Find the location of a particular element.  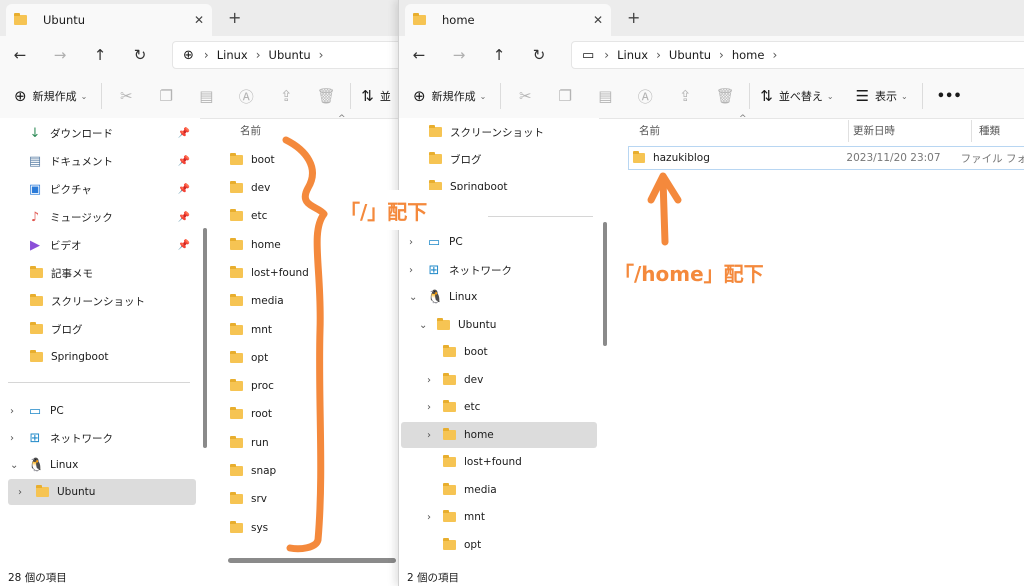

brace-annotation is located at coordinates (305, 344).